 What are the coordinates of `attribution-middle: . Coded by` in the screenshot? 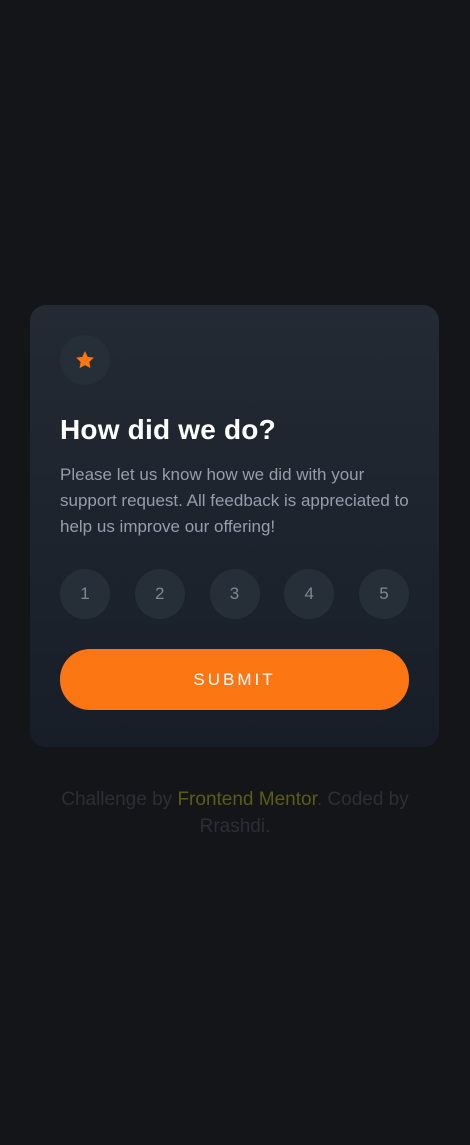 It's located at (362, 799).